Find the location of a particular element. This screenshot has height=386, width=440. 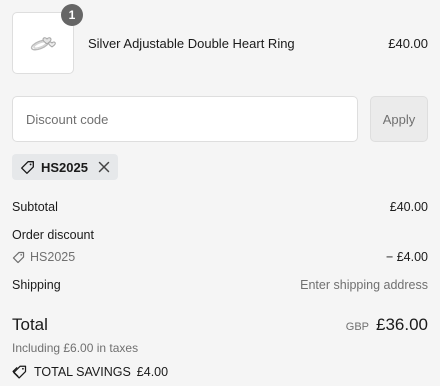

shipping-label: Shipping is located at coordinates (36, 285).